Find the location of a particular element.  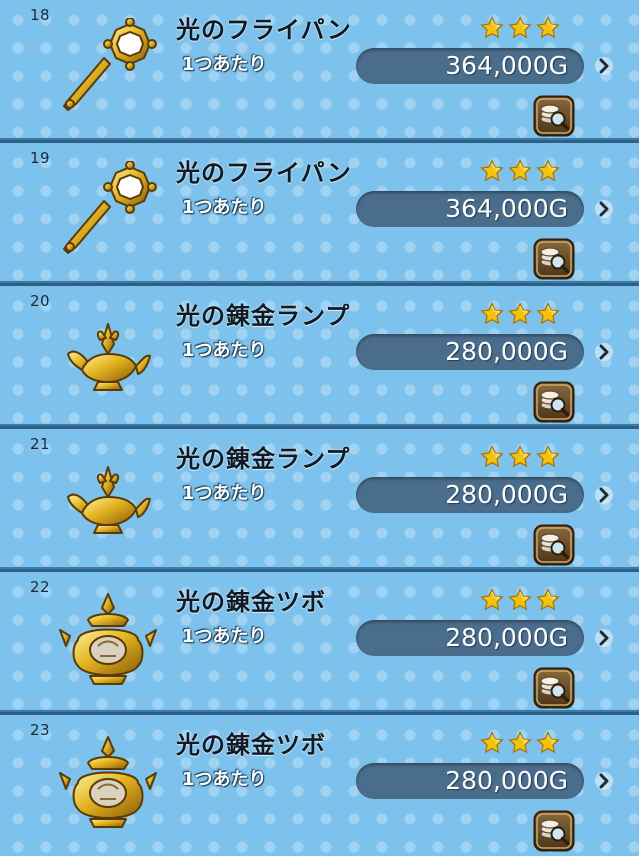

item-number: 19 is located at coordinates (40, 158).